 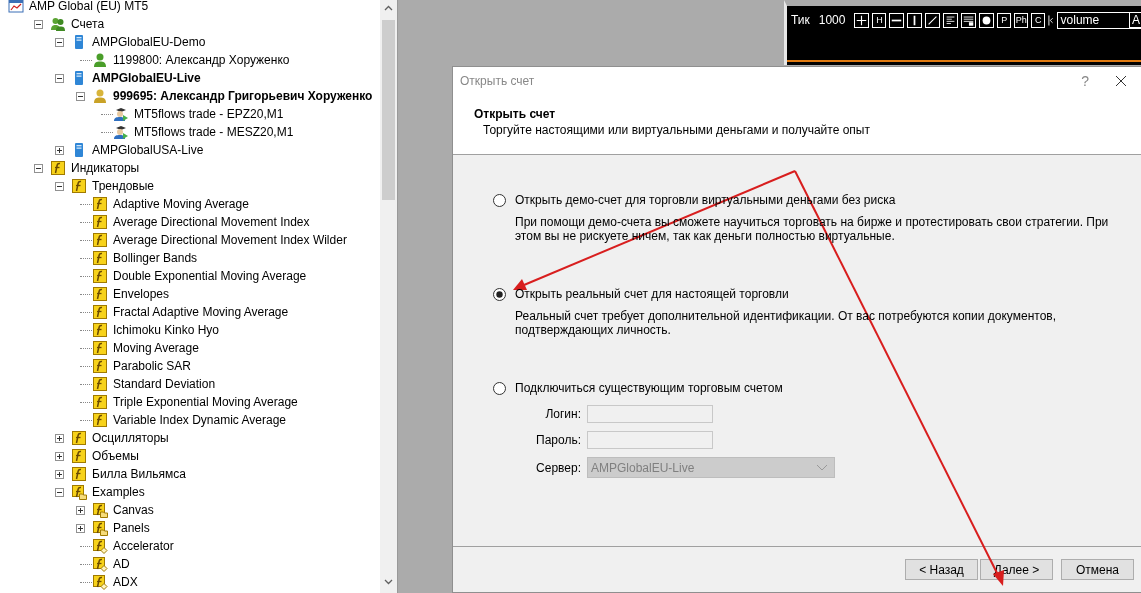 What do you see at coordinates (194, 240) in the screenshot?
I see `tree-item: Average Directional Movement Index Wilder` at bounding box center [194, 240].